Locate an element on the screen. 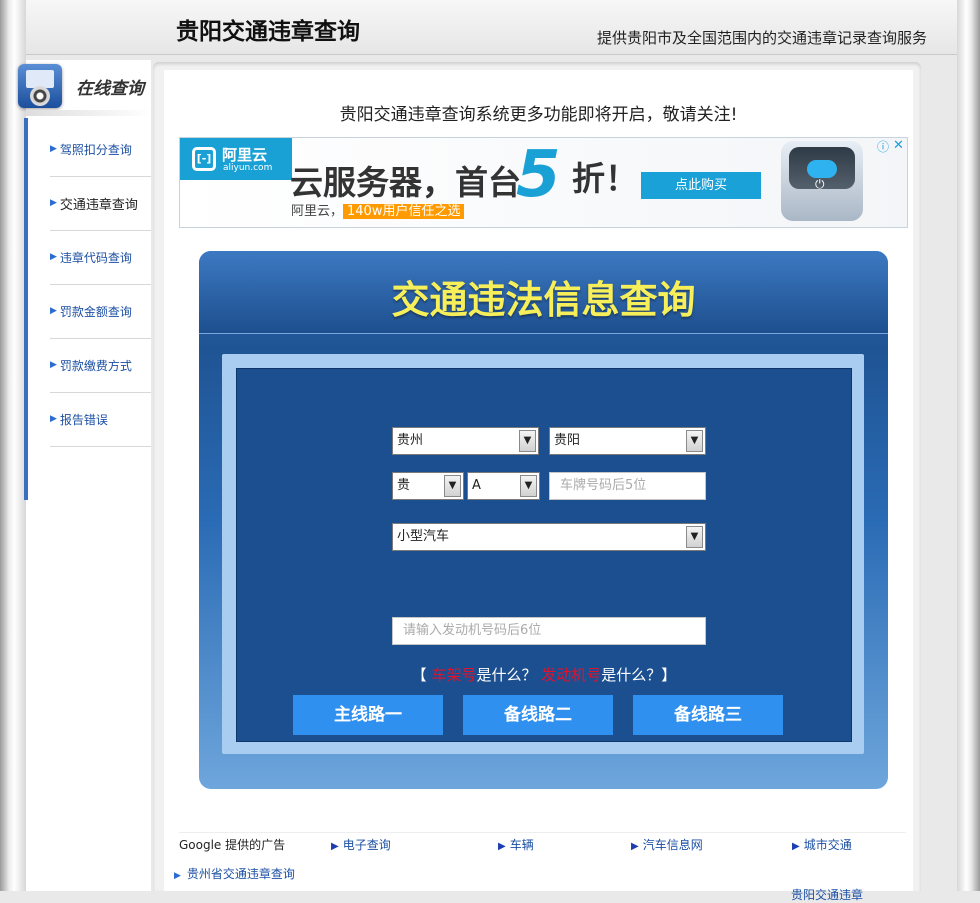 The width and height of the screenshot is (980, 903). help-bracket-open: 【 is located at coordinates (419, 675).